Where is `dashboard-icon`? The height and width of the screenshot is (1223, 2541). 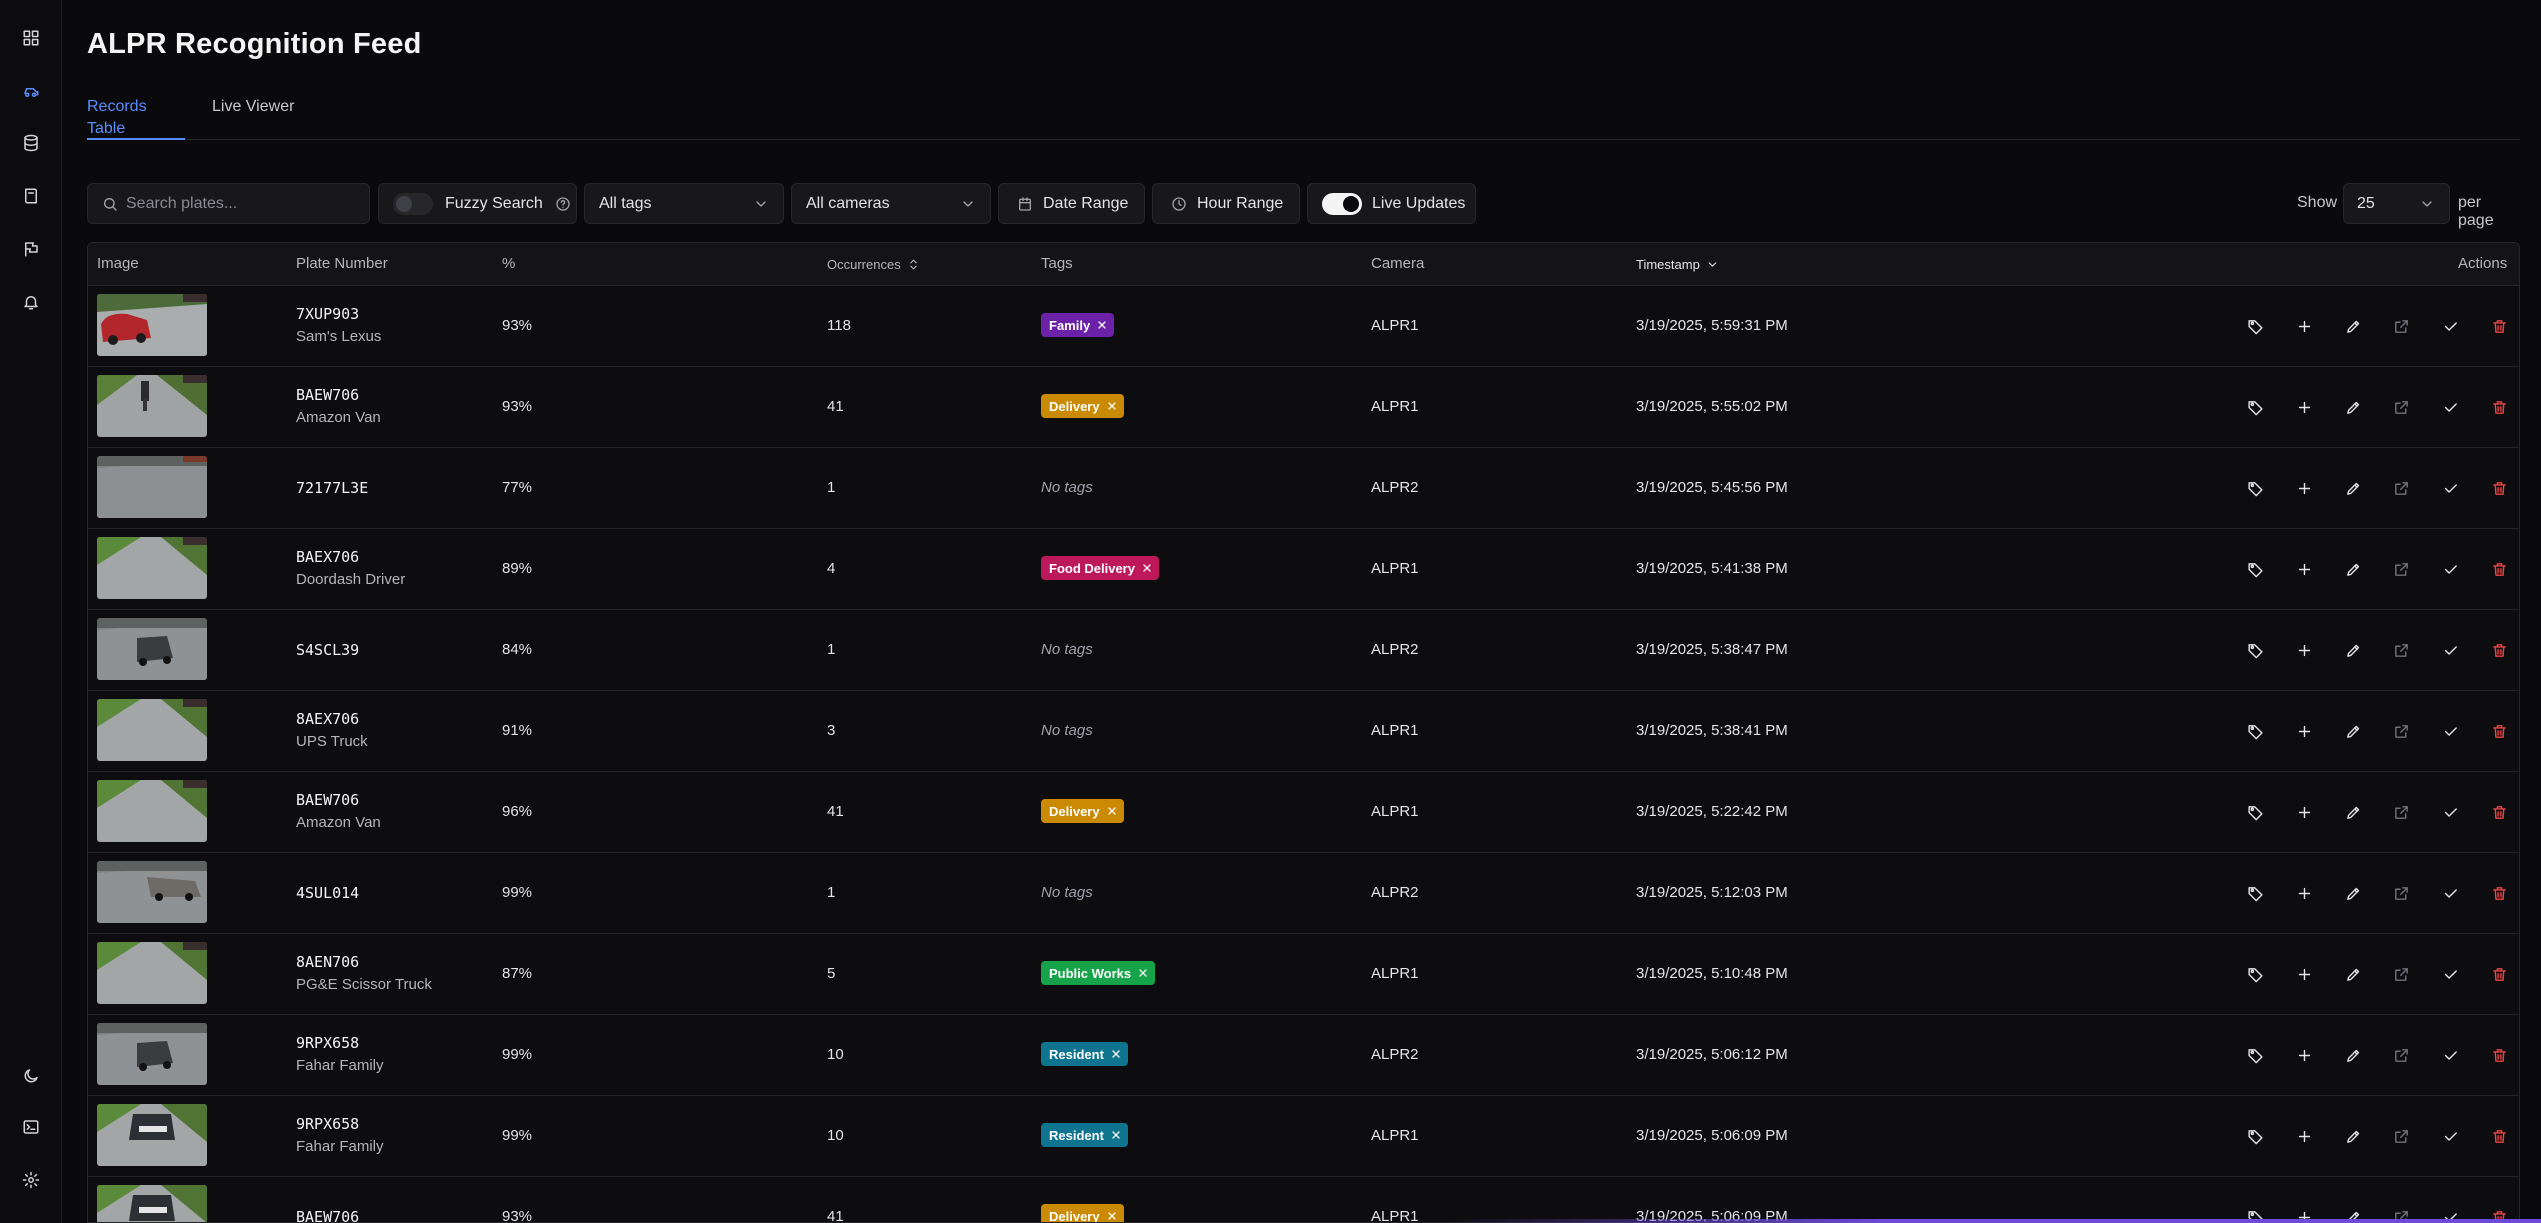
dashboard-icon is located at coordinates (31, 38).